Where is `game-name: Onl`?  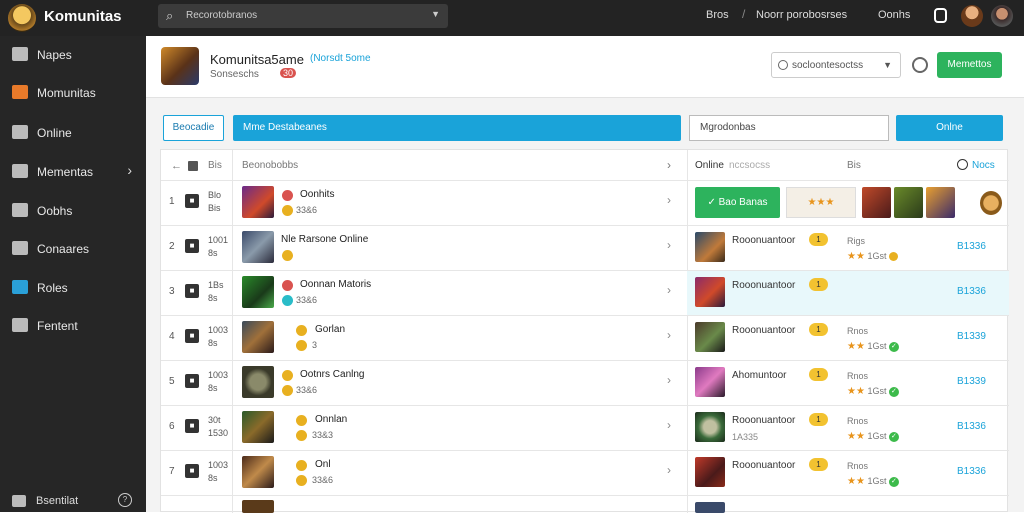
game-name: Onl is located at coordinates (323, 464).